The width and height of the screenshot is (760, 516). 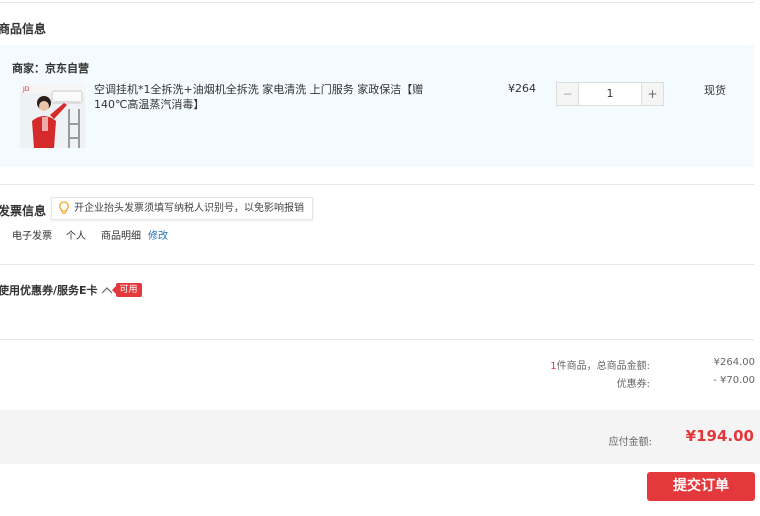 What do you see at coordinates (603, 366) in the screenshot?
I see `goods-total-label-text: 件商品，总商品金额:` at bounding box center [603, 366].